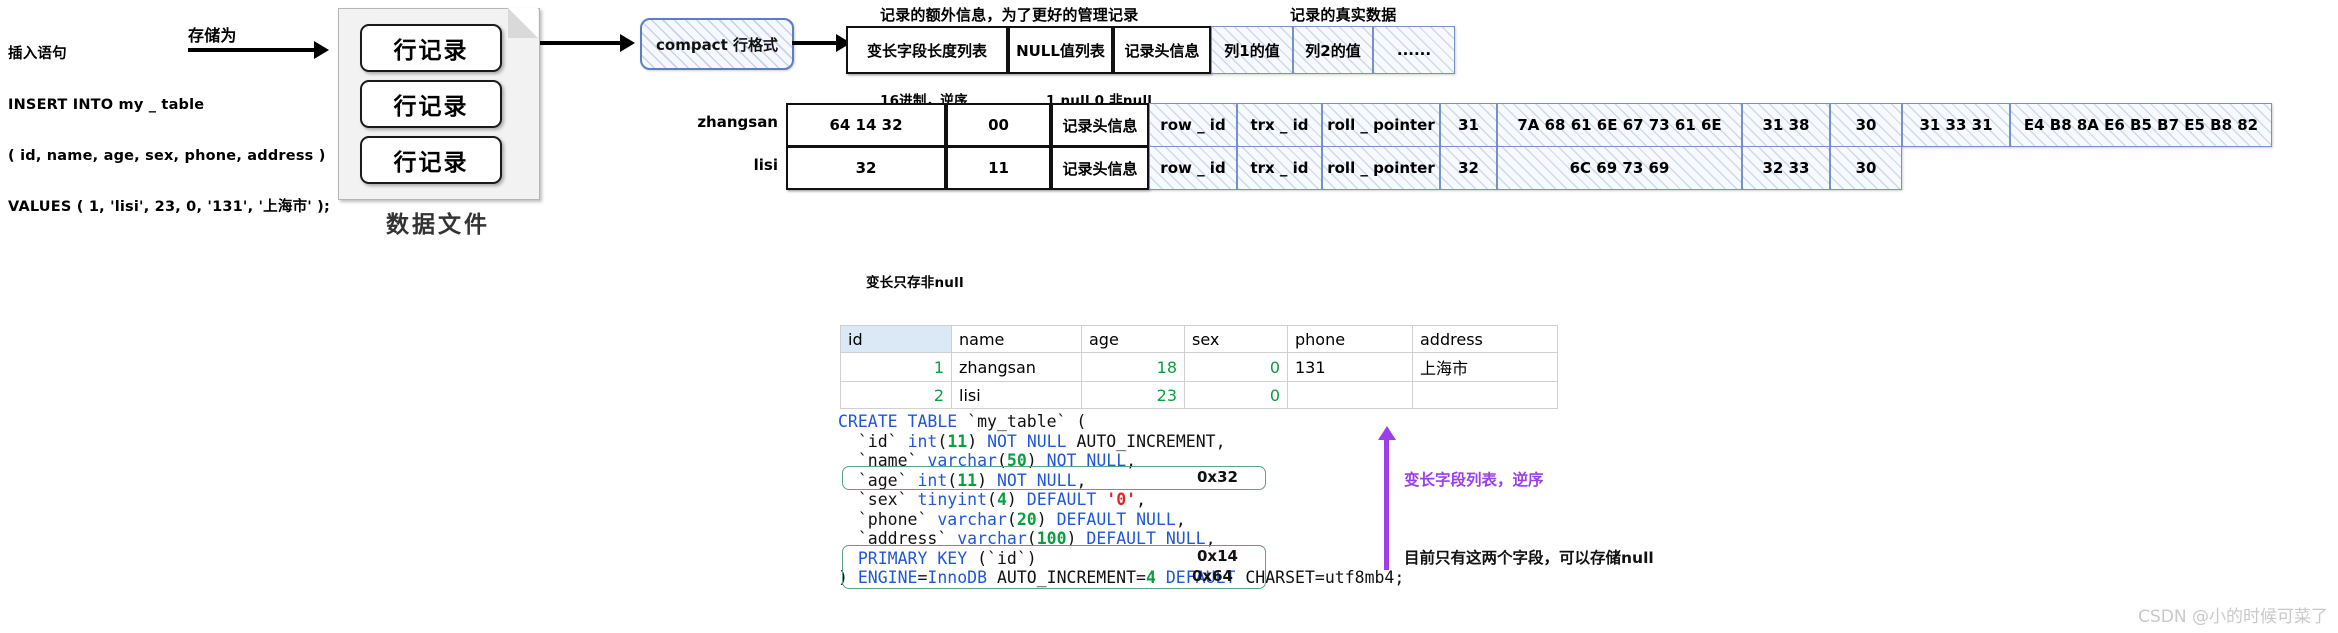 The width and height of the screenshot is (2338, 633). I want to click on lisi-row-cell-7: 6C 69 73 69, so click(1619, 168).